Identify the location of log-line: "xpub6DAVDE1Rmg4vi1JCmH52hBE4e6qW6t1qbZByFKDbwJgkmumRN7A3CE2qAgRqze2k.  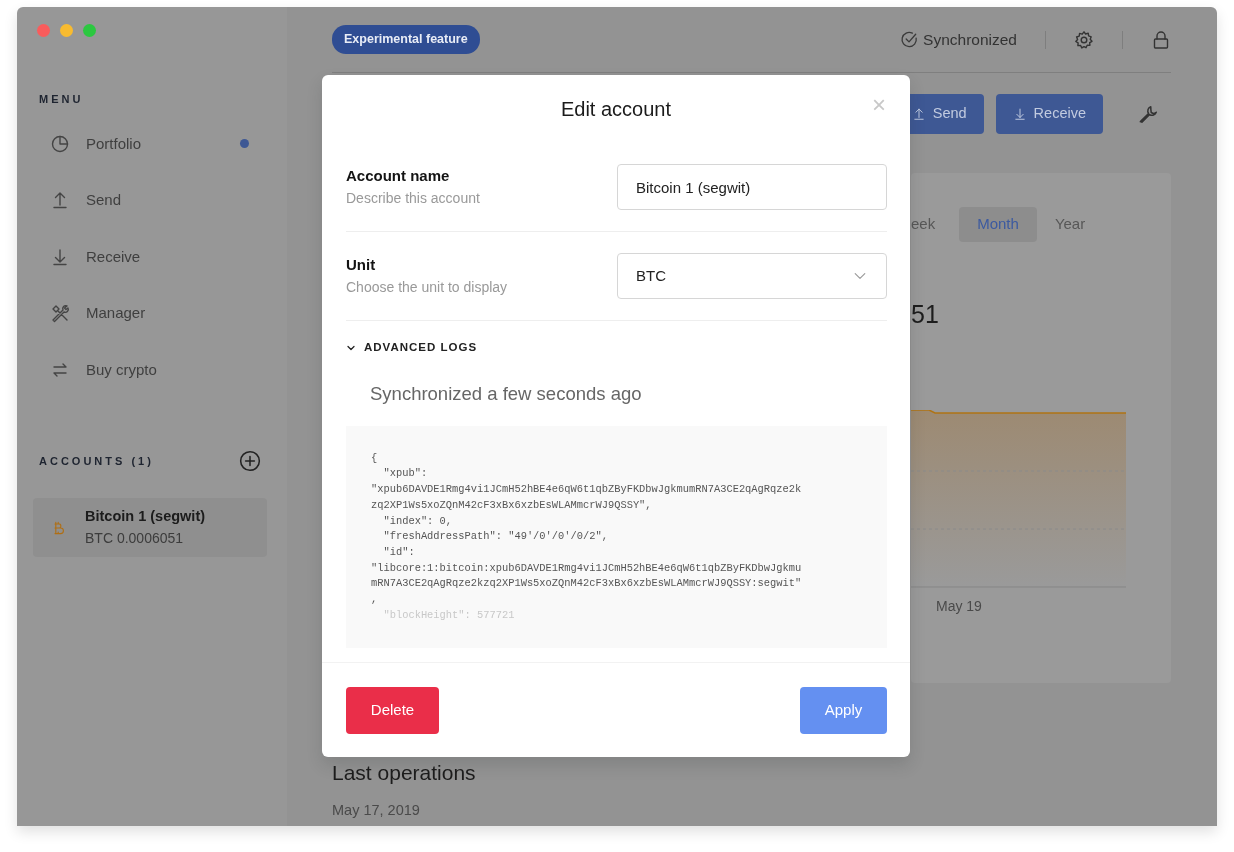
(586, 490).